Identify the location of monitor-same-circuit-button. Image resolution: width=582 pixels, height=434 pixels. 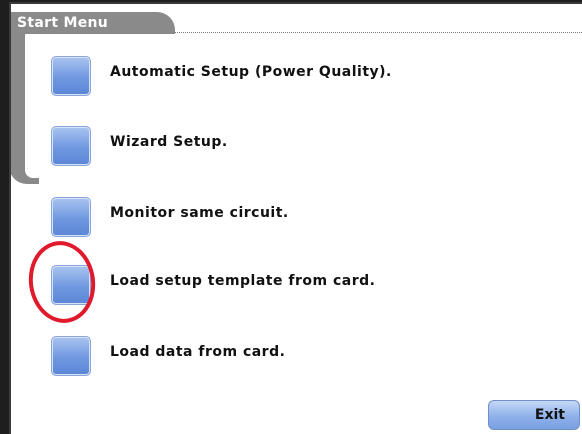
(71, 217).